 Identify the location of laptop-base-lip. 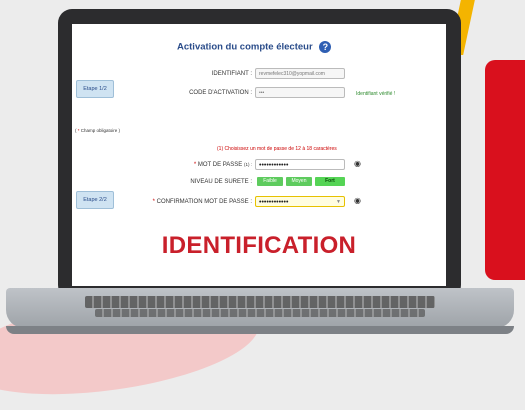
(260, 330).